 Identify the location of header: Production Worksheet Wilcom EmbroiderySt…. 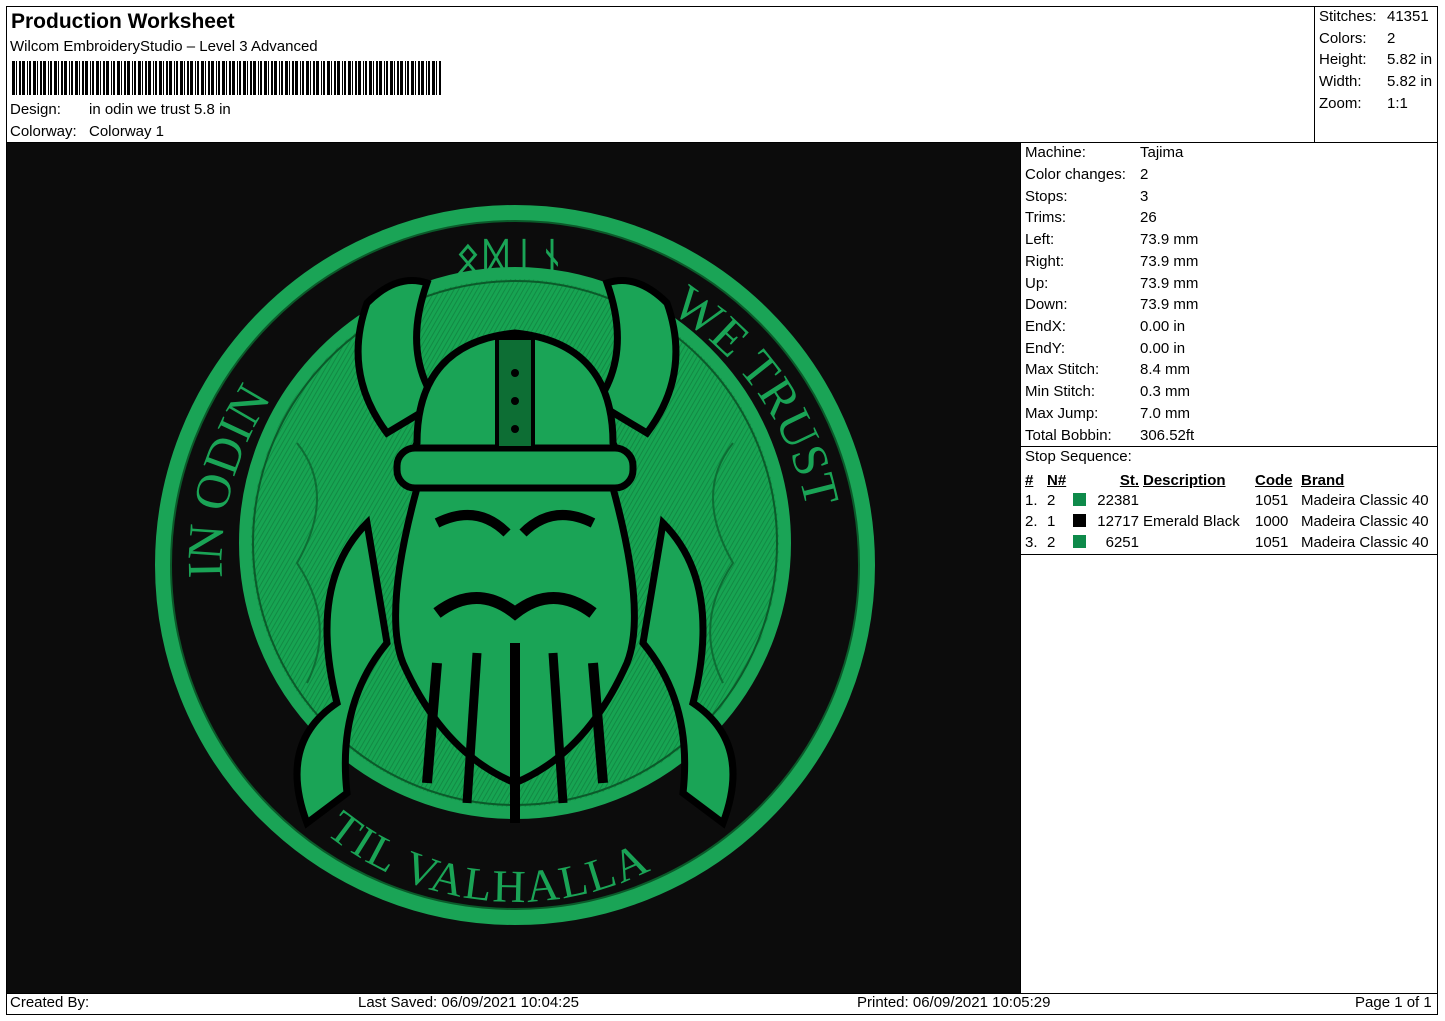
(660, 74).